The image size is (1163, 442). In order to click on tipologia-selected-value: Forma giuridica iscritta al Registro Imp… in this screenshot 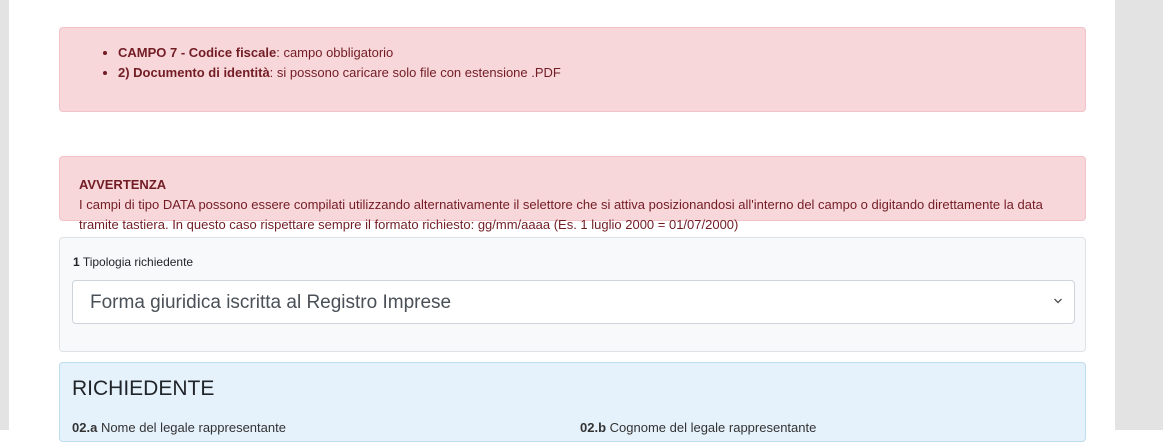, I will do `click(271, 302)`.